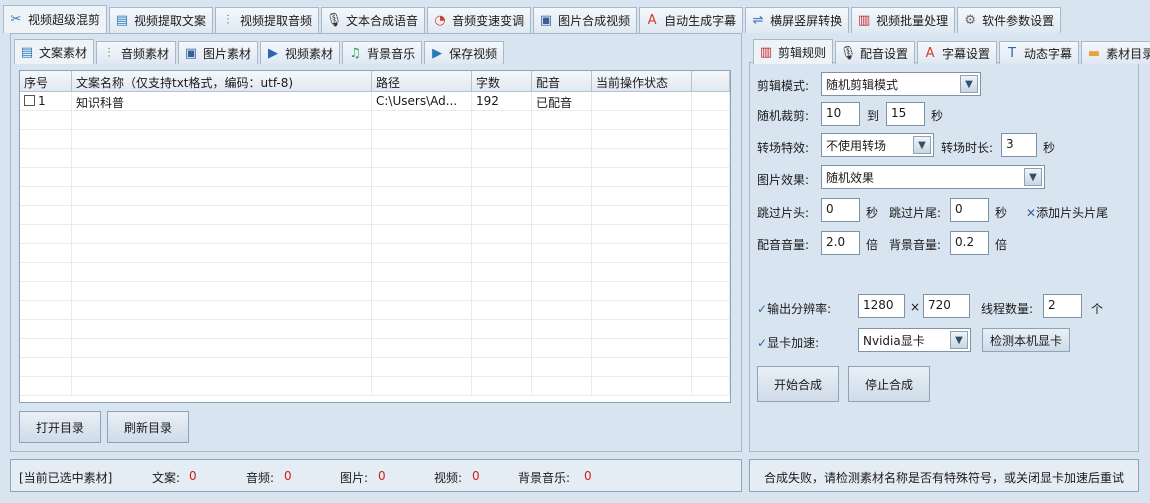 This screenshot has height=503, width=1150. I want to click on row-name: 知识科普, so click(222, 101).